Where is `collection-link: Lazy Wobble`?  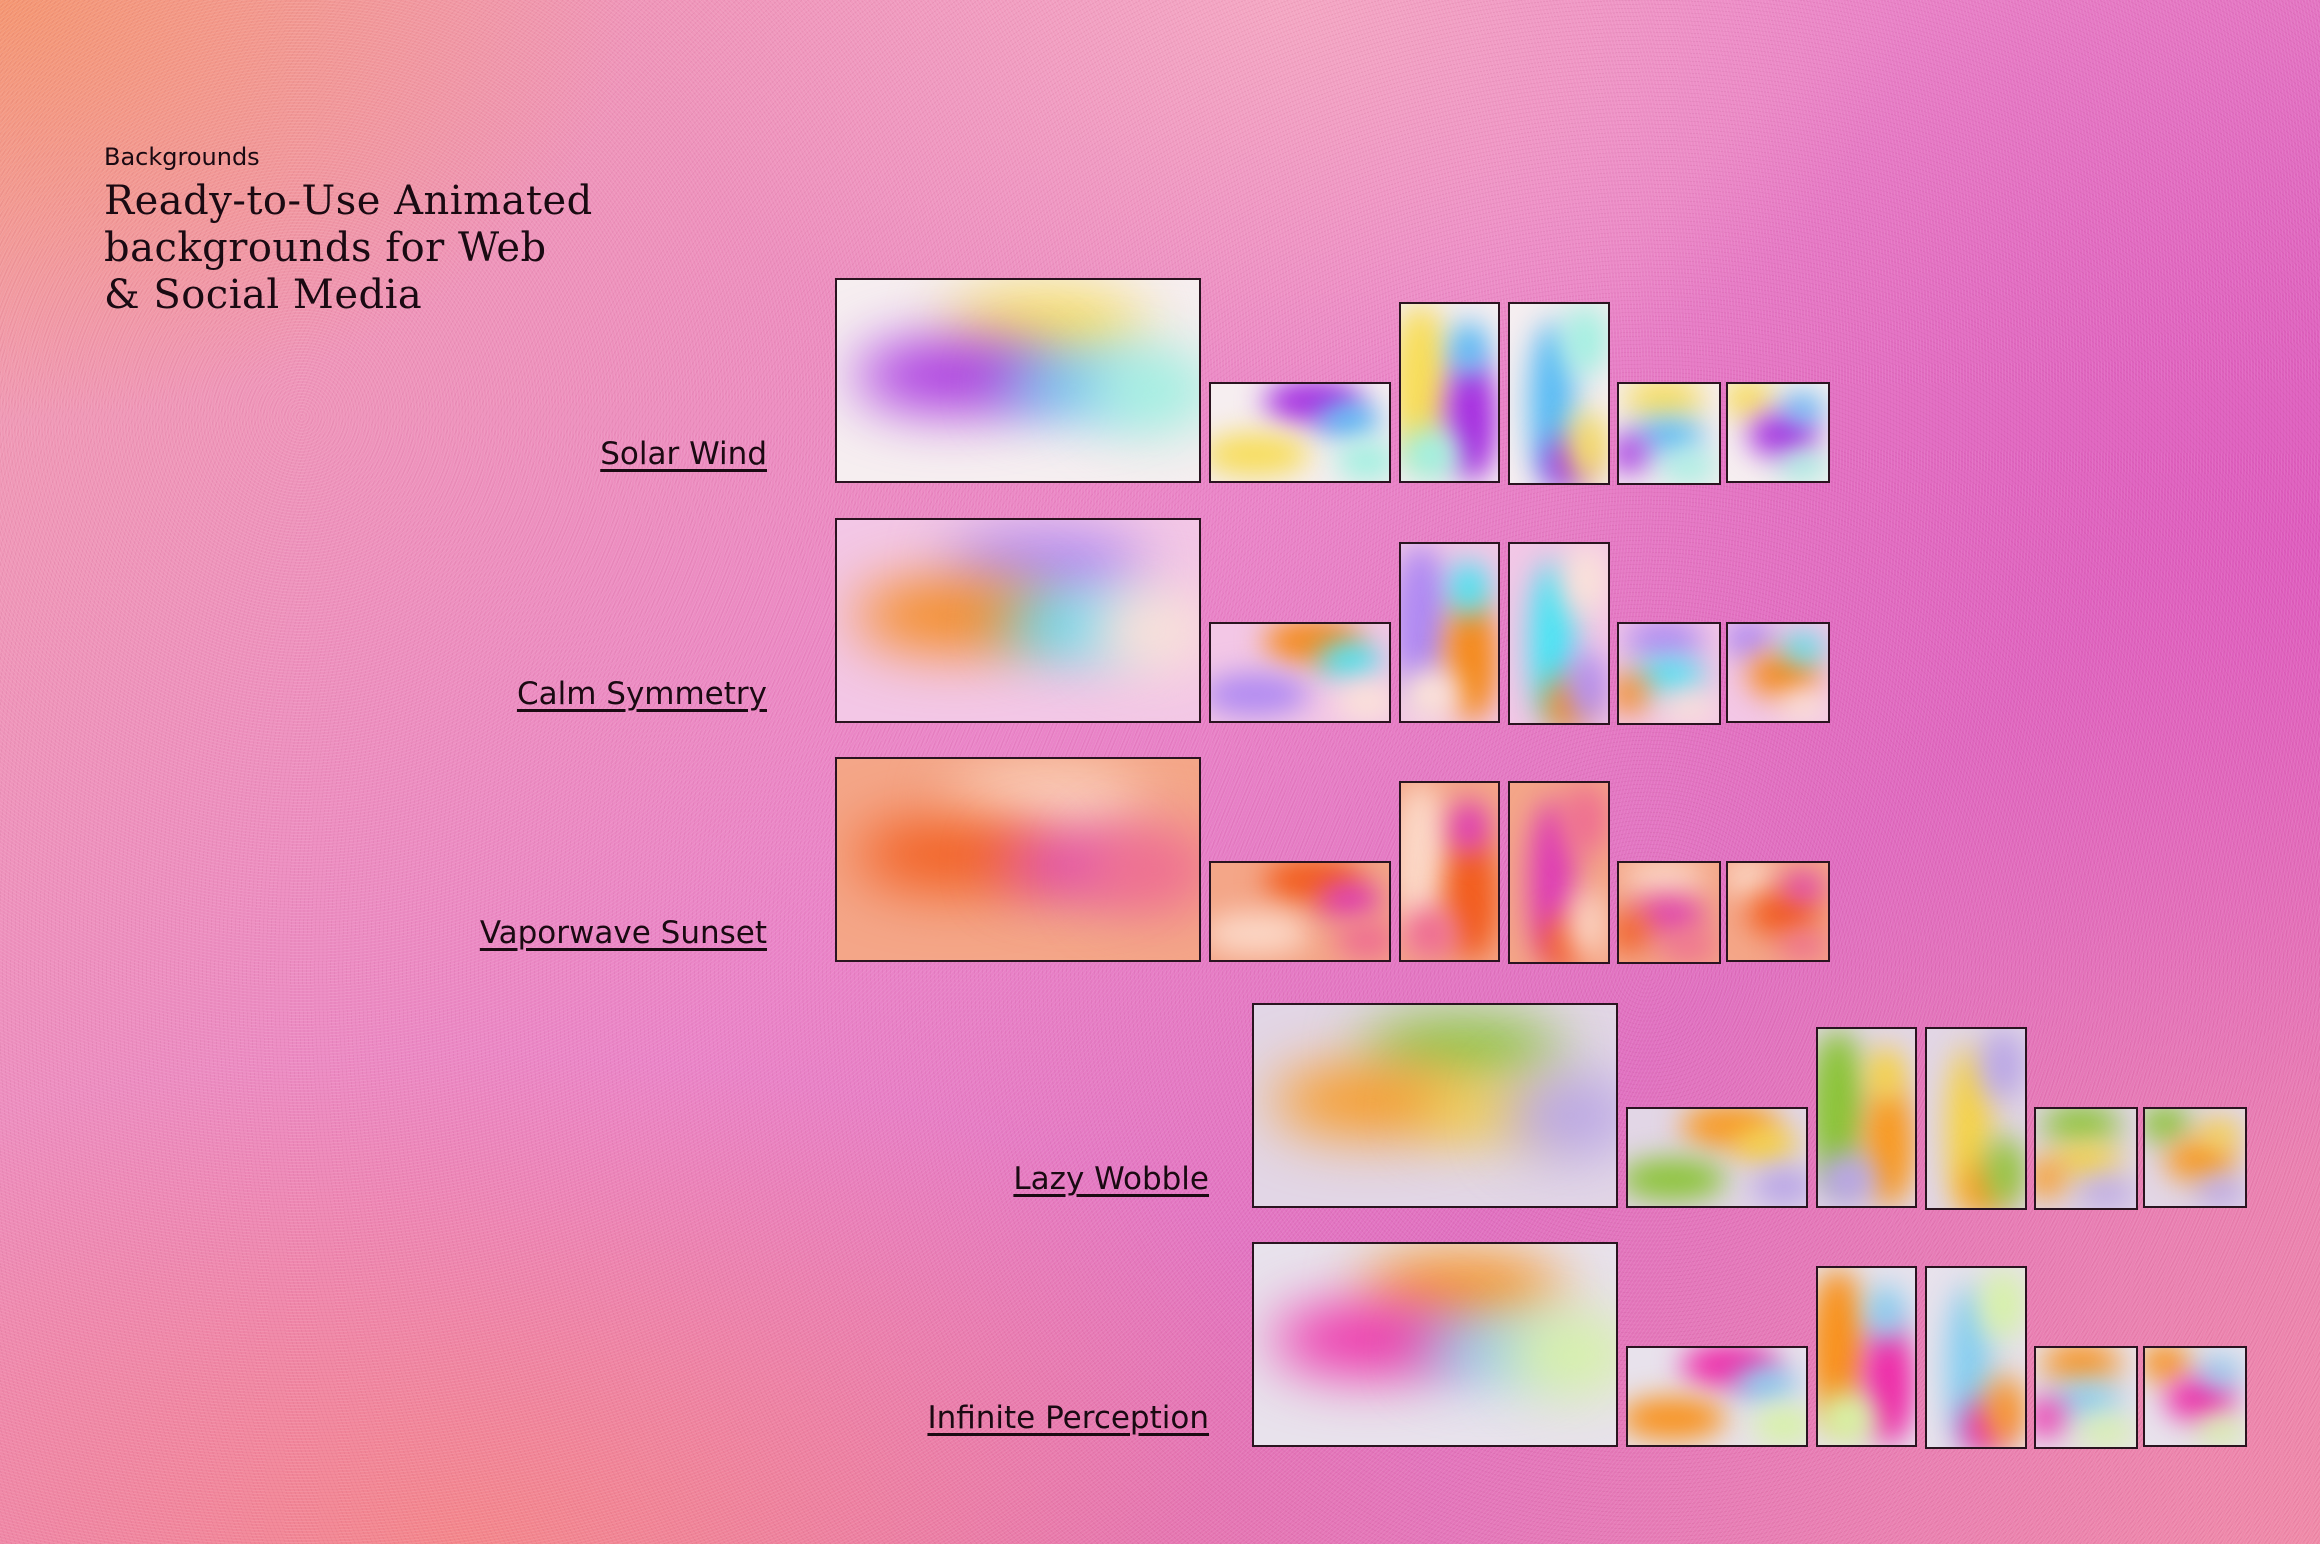
collection-link: Lazy Wobble is located at coordinates (1111, 1179).